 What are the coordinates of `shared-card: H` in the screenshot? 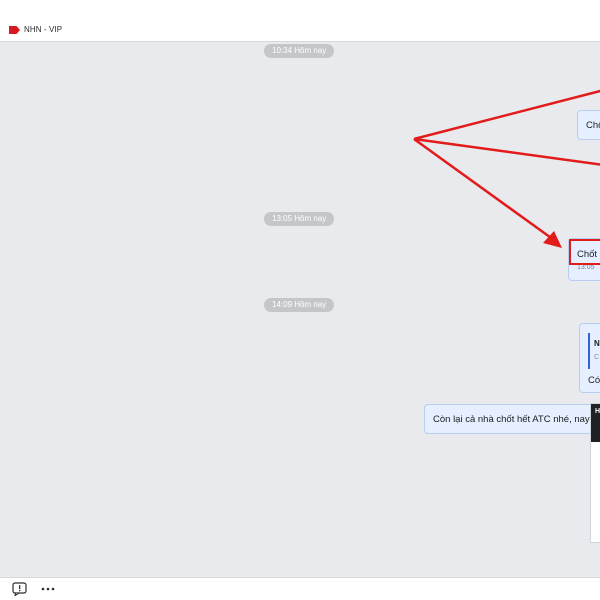 It's located at (595, 473).